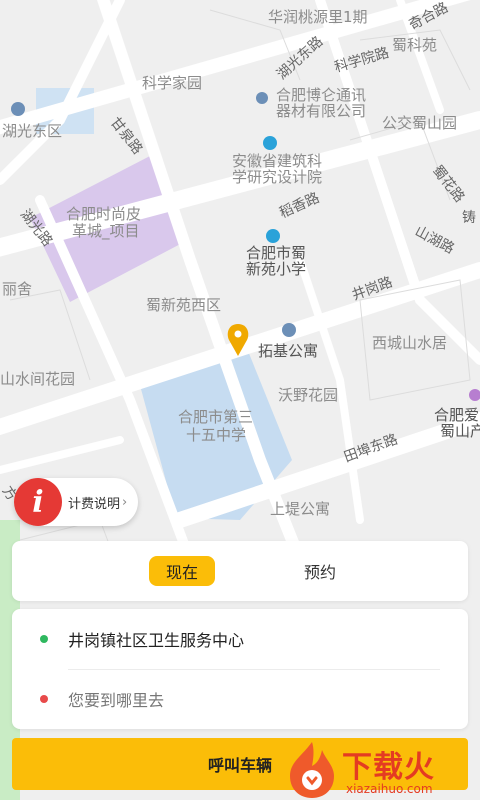 The image size is (480, 800). What do you see at coordinates (94, 504) in the screenshot?
I see `fee-explanation-label: 计费说明` at bounding box center [94, 504].